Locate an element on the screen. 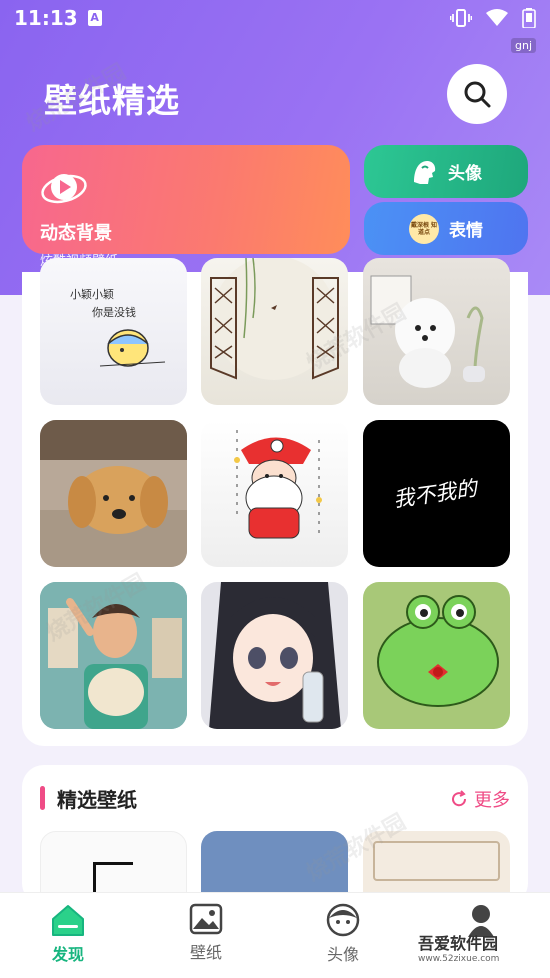  nav-item-avatar: 头像 is located at coordinates (343, 934).